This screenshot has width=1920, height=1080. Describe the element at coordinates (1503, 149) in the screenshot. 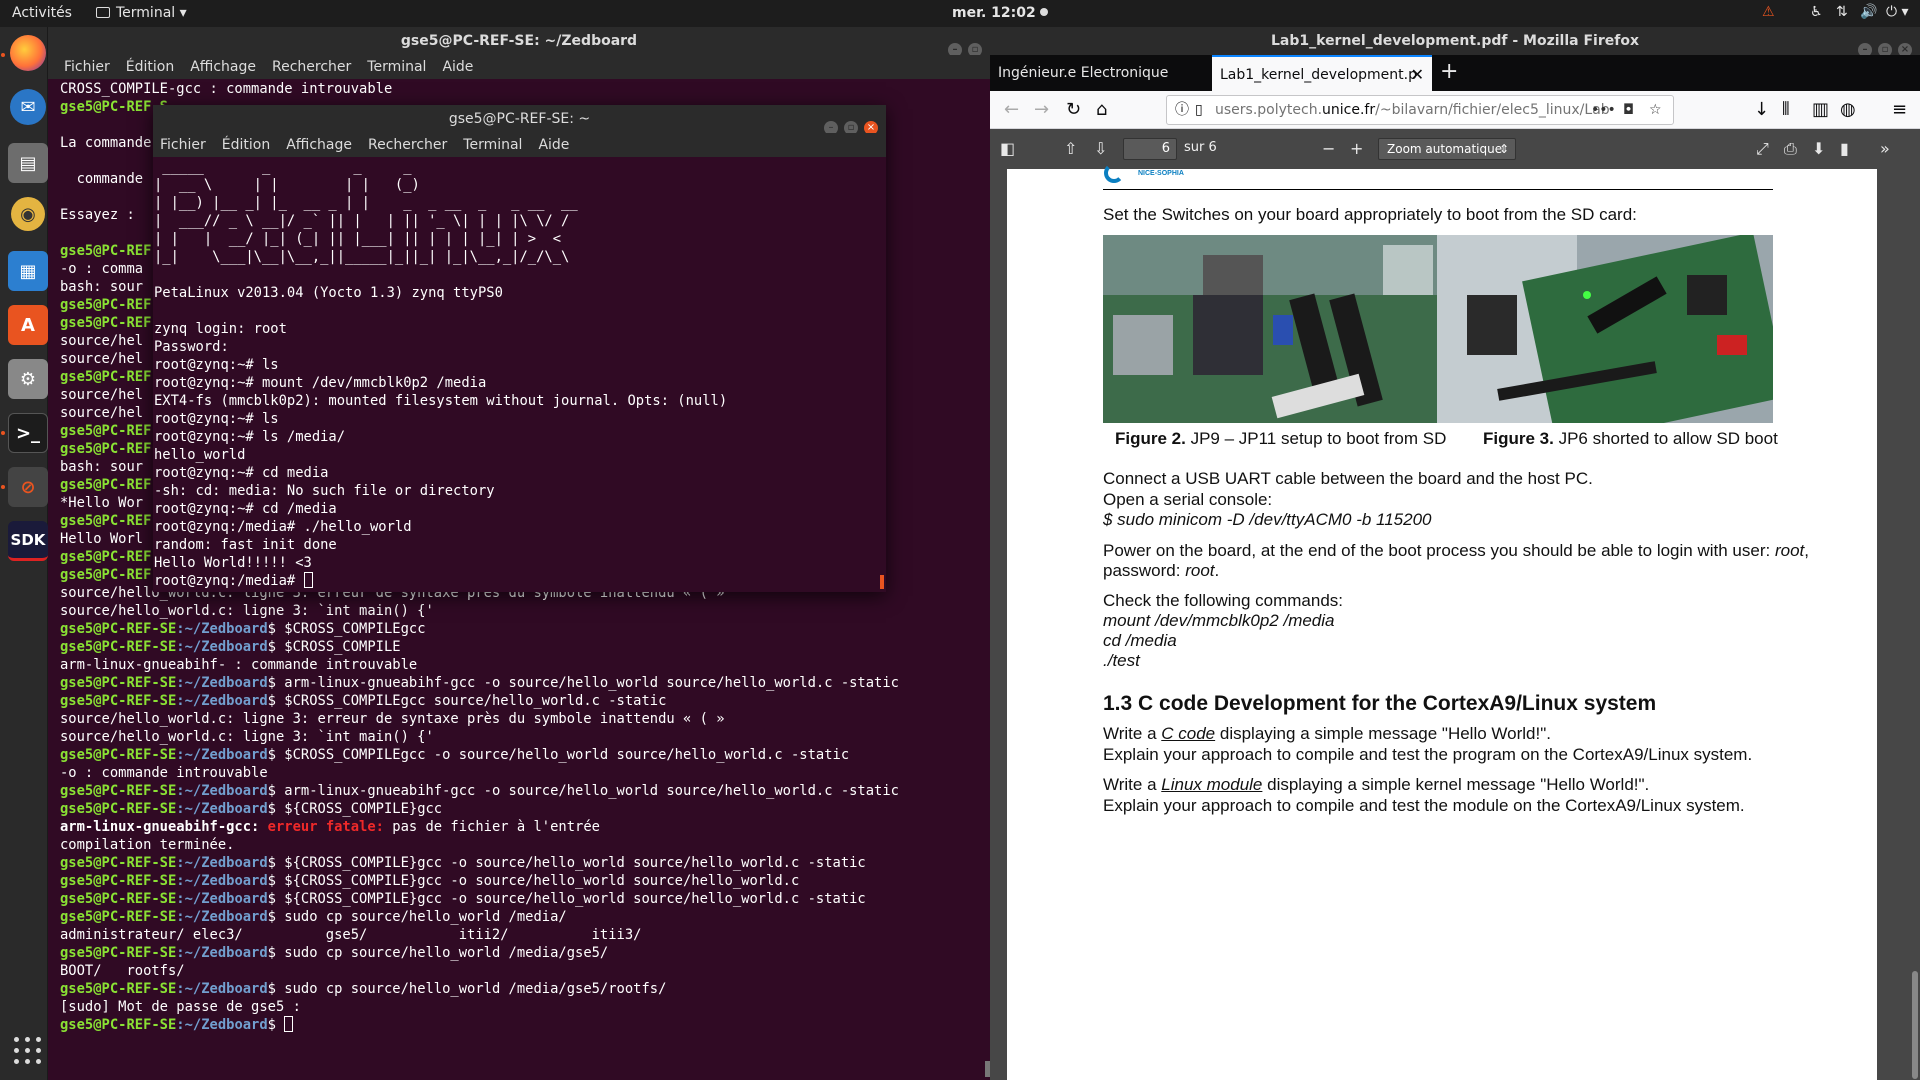

I see `chevron-down-icon: ⇕` at that location.